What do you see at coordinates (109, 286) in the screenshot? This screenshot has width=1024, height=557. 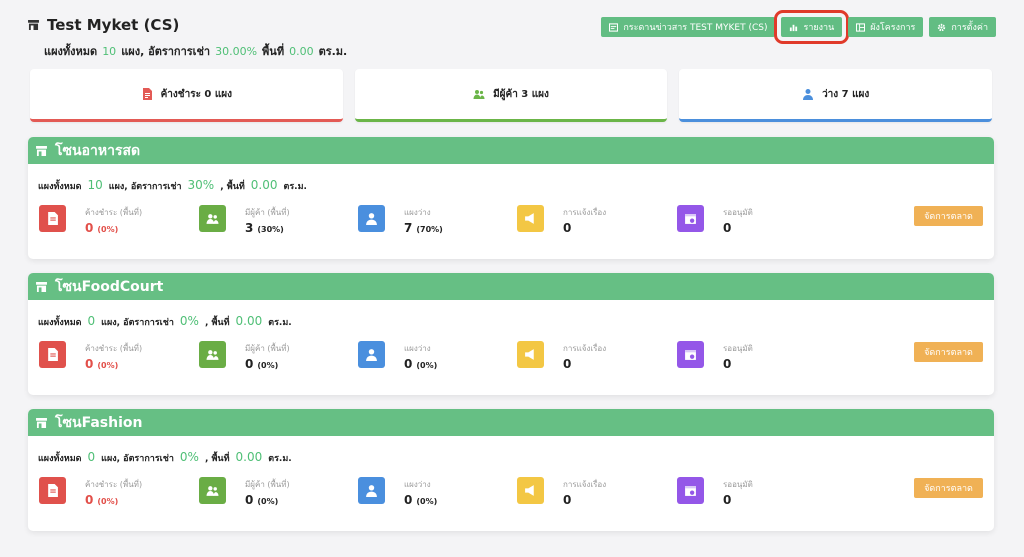 I see `zone-title: โซนFoodCourt` at bounding box center [109, 286].